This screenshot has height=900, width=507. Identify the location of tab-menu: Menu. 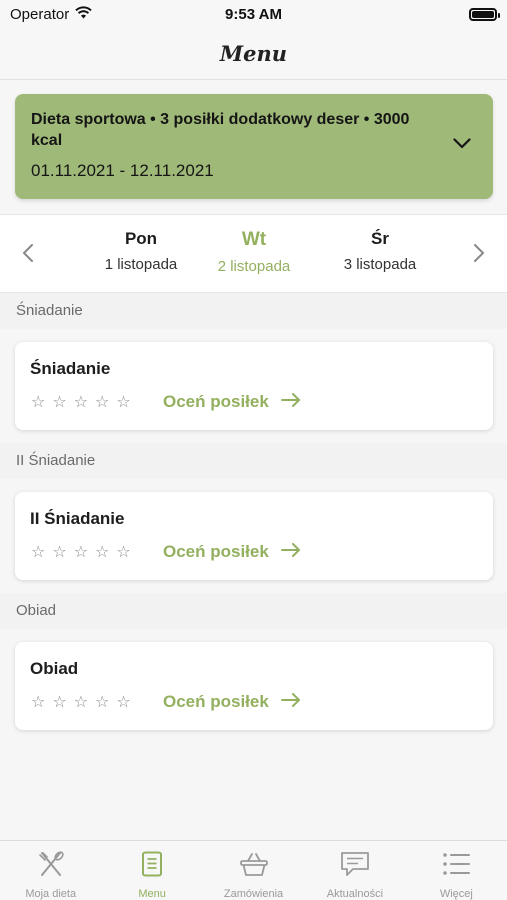
(151, 870).